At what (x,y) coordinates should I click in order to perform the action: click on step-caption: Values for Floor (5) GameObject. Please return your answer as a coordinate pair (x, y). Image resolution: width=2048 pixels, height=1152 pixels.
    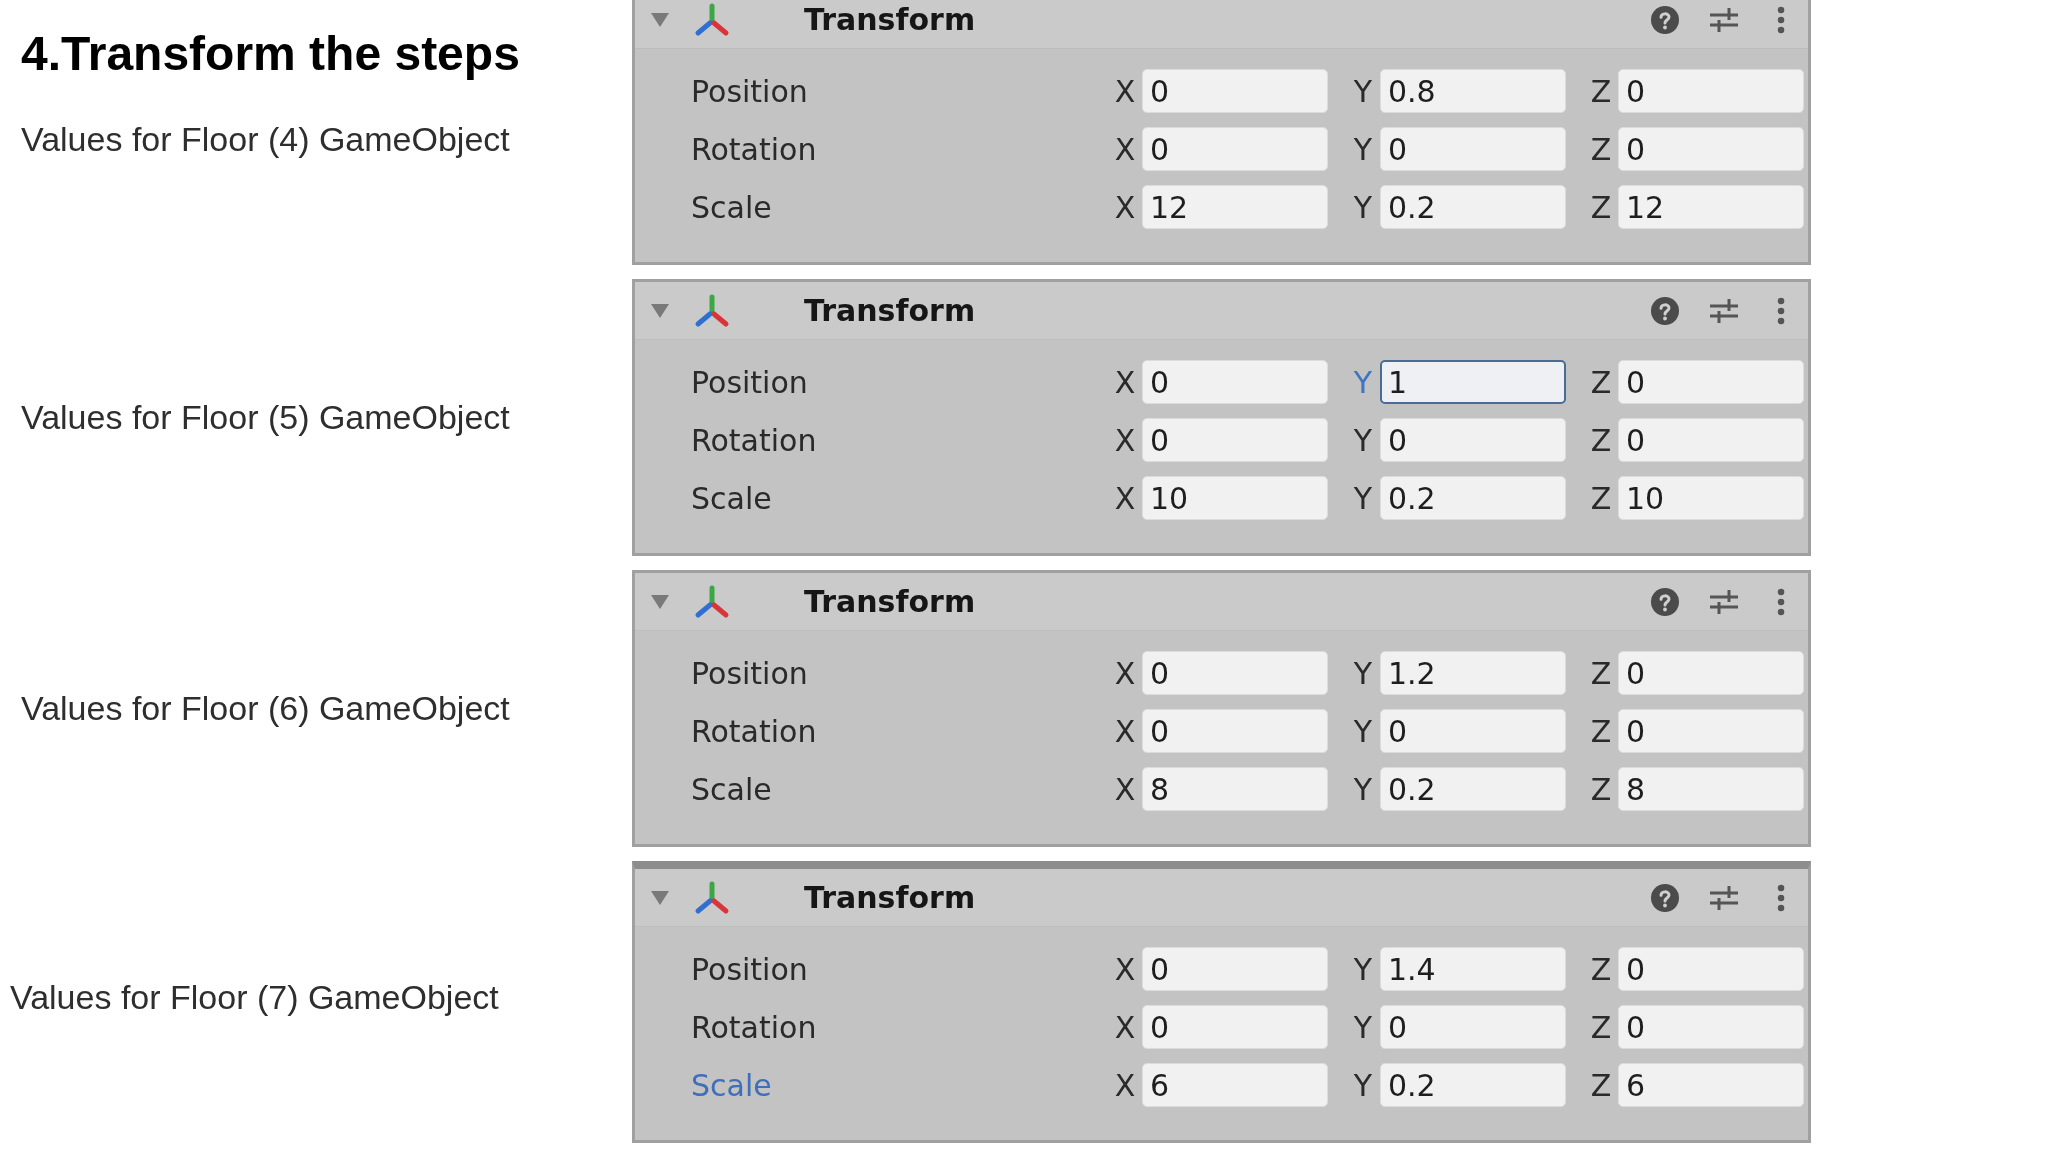
    Looking at the image, I should click on (266, 417).